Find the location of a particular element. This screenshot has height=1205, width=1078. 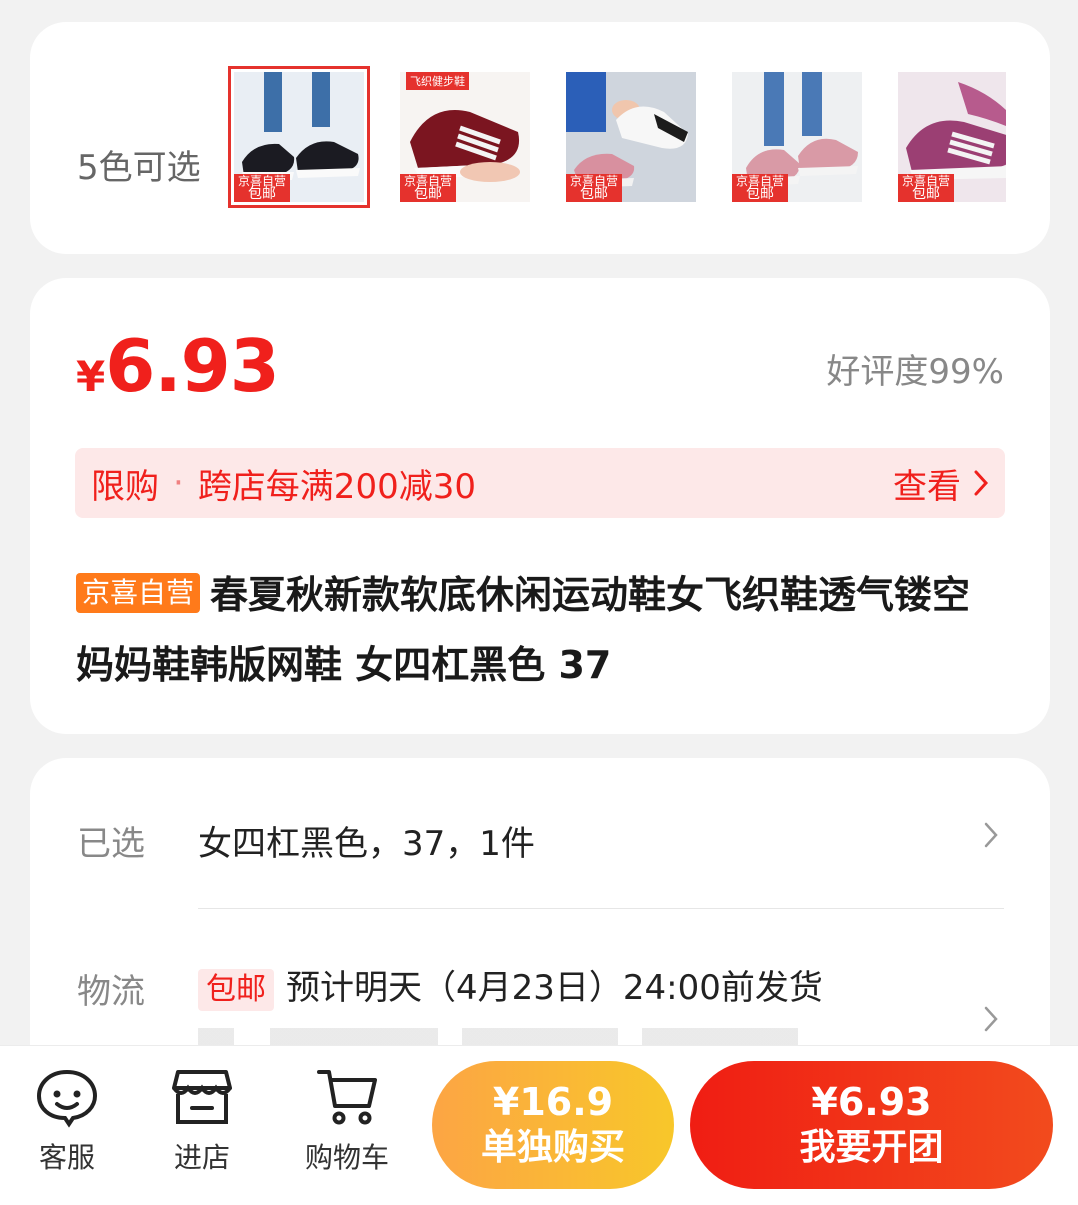

discount-text: 跨店每满200减30 is located at coordinates (336, 486).